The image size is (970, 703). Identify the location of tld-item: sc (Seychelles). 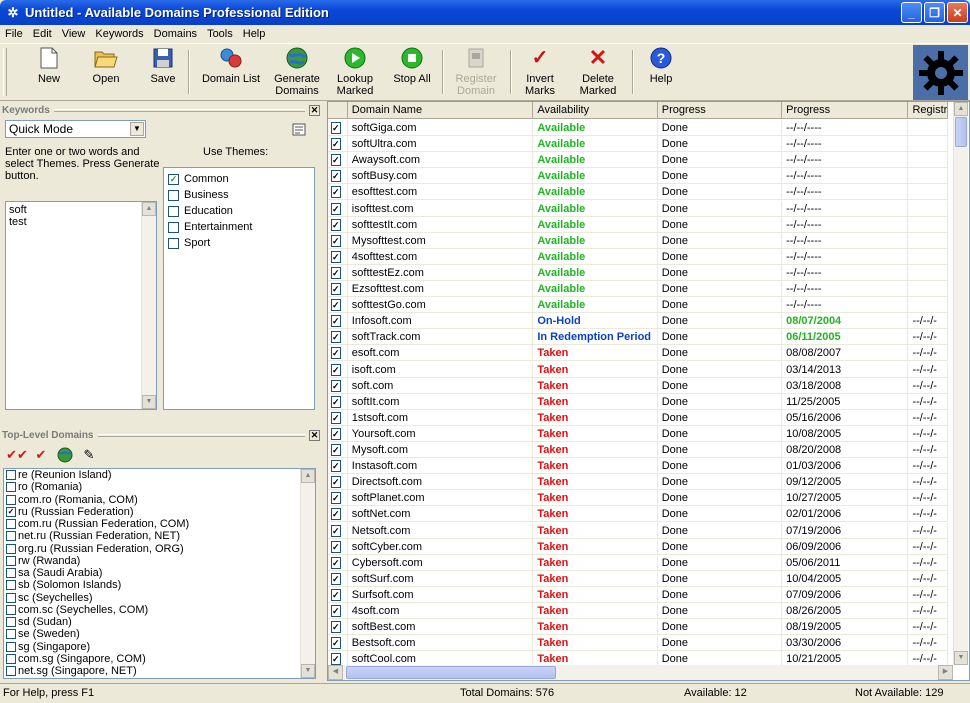
(159, 598).